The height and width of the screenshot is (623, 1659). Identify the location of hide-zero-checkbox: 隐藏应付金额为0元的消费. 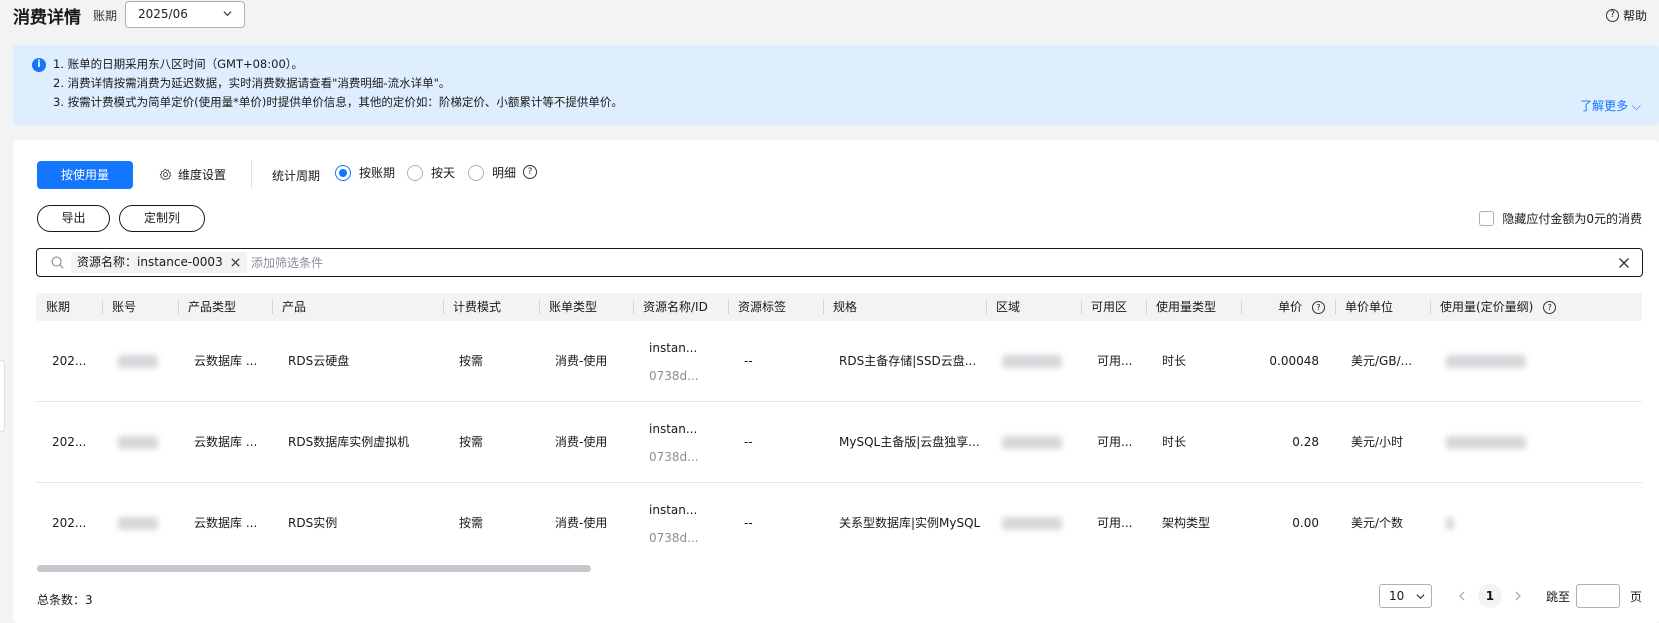
(1560, 218).